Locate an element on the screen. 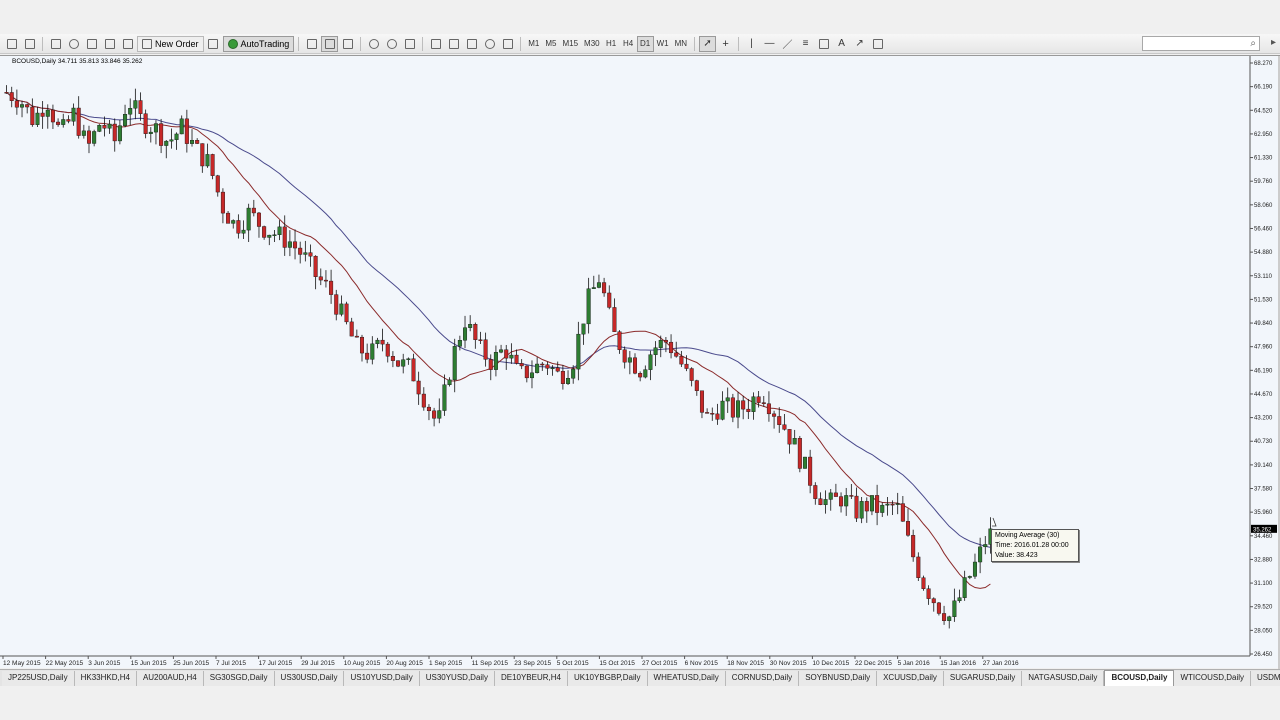  new-chart-button is located at coordinates (11, 44).